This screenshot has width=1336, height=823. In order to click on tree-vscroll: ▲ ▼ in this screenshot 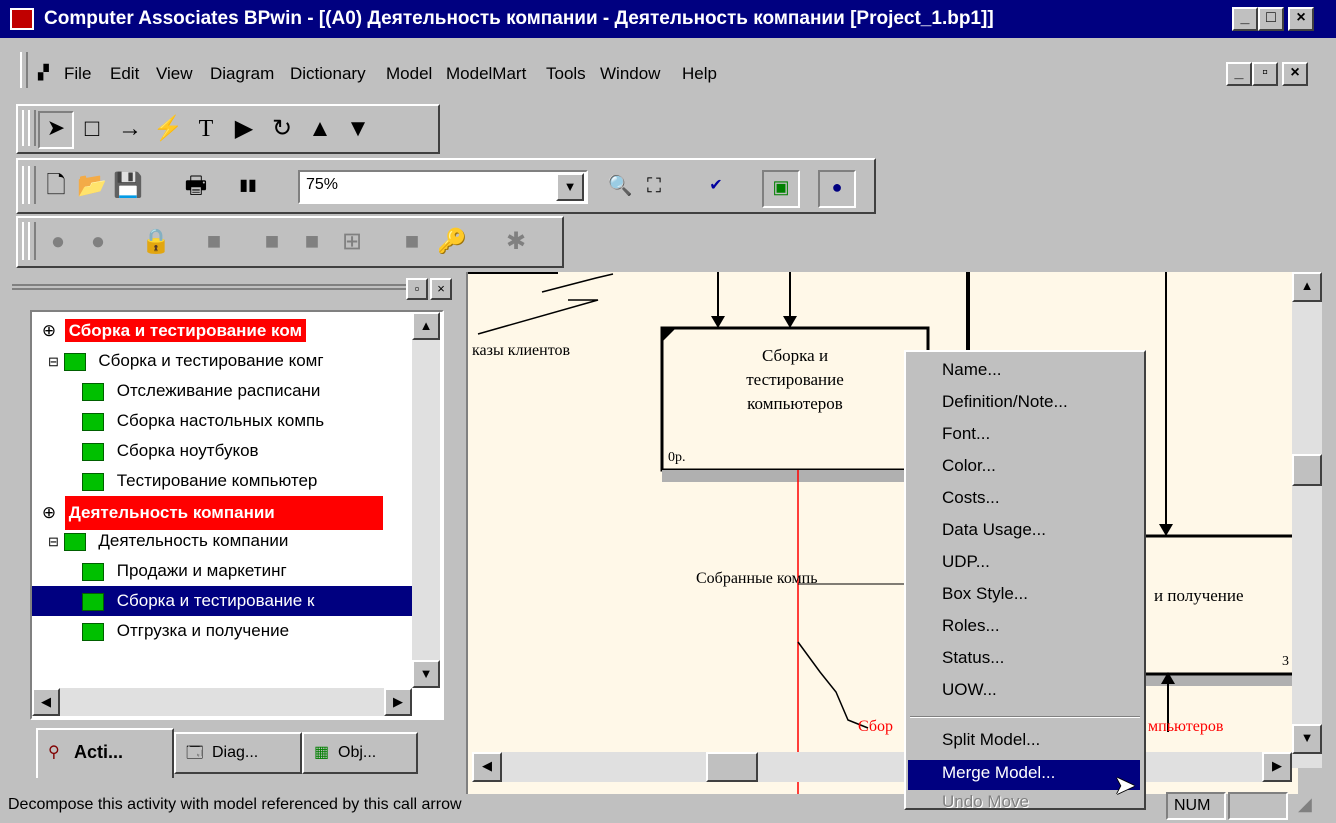, I will do `click(426, 500)`.